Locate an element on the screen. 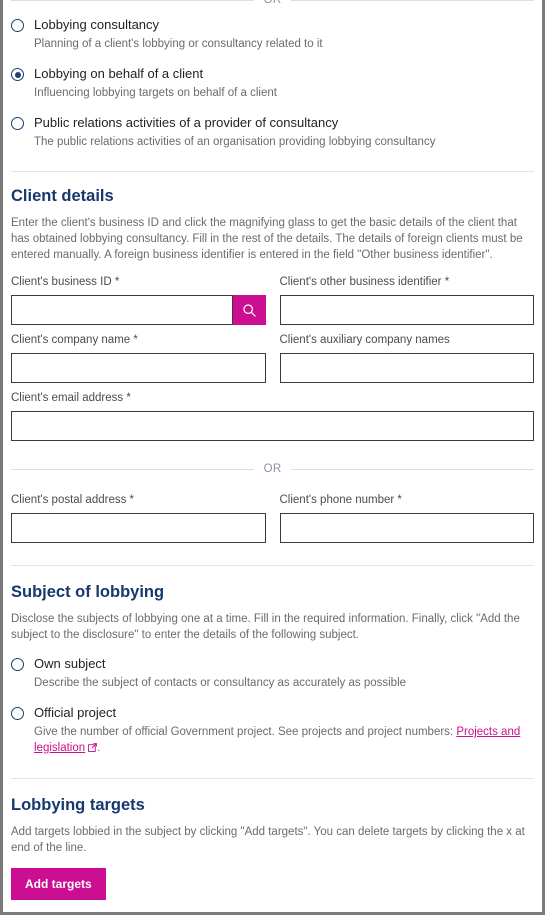 This screenshot has height=915, width=545. other-business-identifier-input is located at coordinates (406, 310).